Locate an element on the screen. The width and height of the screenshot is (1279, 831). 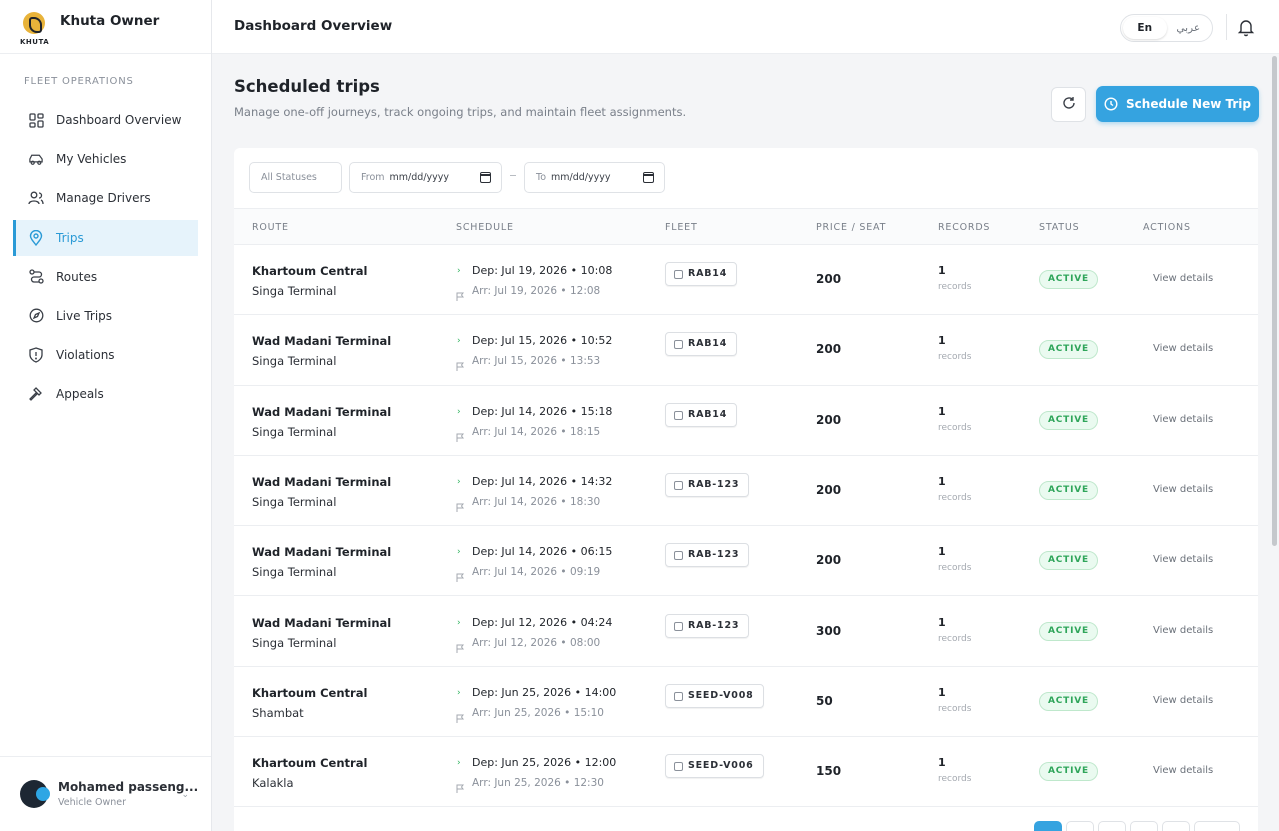
sidebar-item-label: Routes is located at coordinates (77, 276).